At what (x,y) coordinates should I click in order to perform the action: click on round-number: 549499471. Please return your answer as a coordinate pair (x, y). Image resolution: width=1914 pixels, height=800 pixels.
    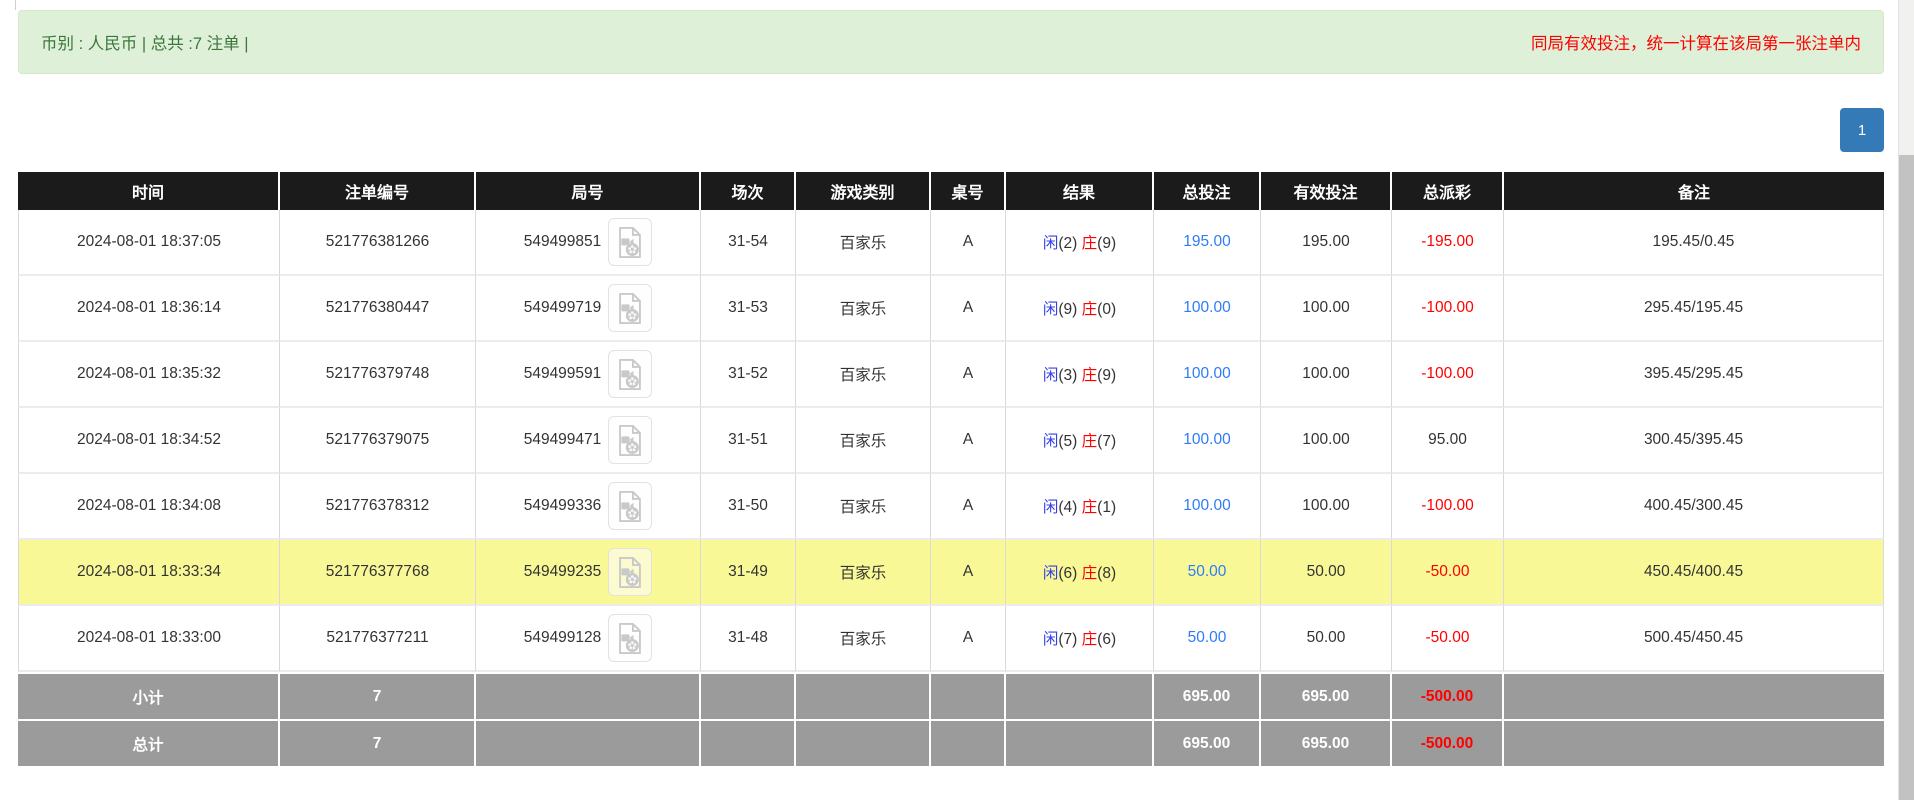
    Looking at the image, I should click on (562, 439).